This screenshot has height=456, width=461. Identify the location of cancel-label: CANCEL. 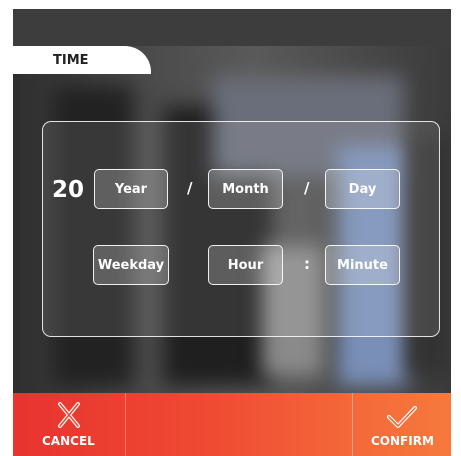
(68, 441).